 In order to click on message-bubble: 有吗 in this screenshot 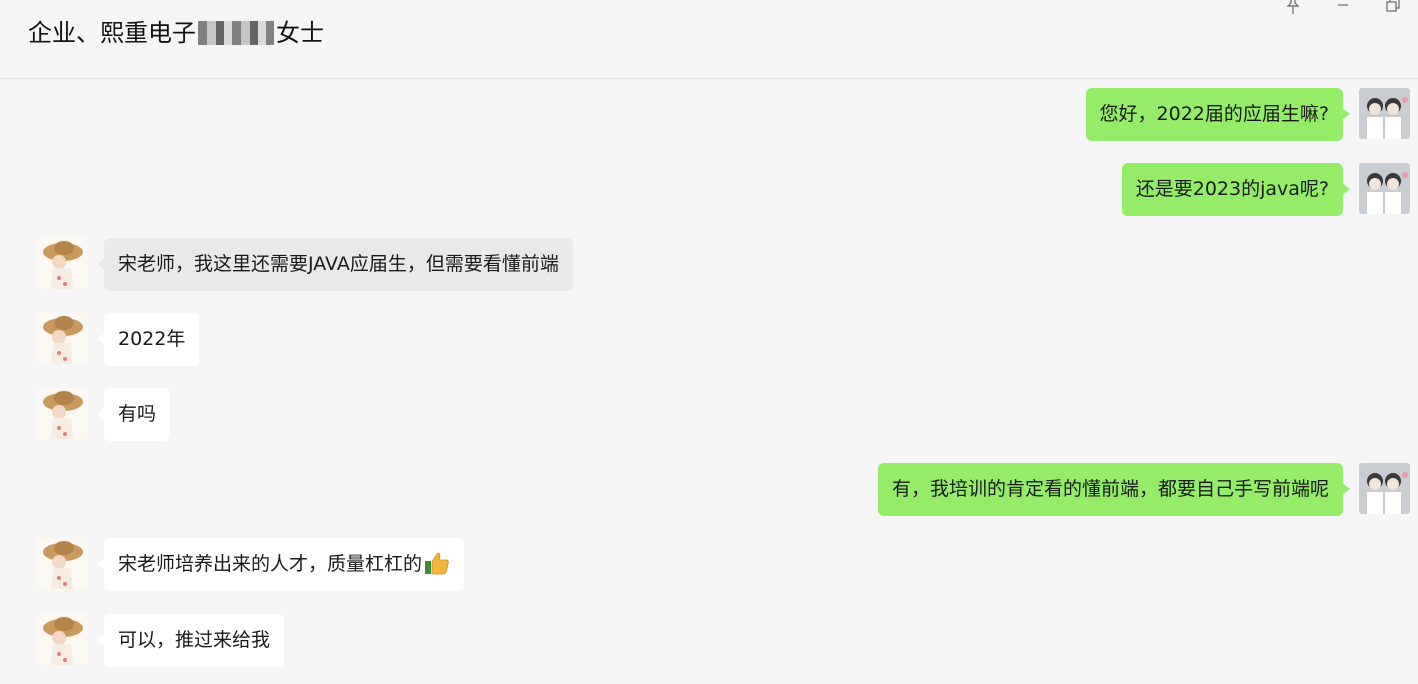, I will do `click(133, 414)`.